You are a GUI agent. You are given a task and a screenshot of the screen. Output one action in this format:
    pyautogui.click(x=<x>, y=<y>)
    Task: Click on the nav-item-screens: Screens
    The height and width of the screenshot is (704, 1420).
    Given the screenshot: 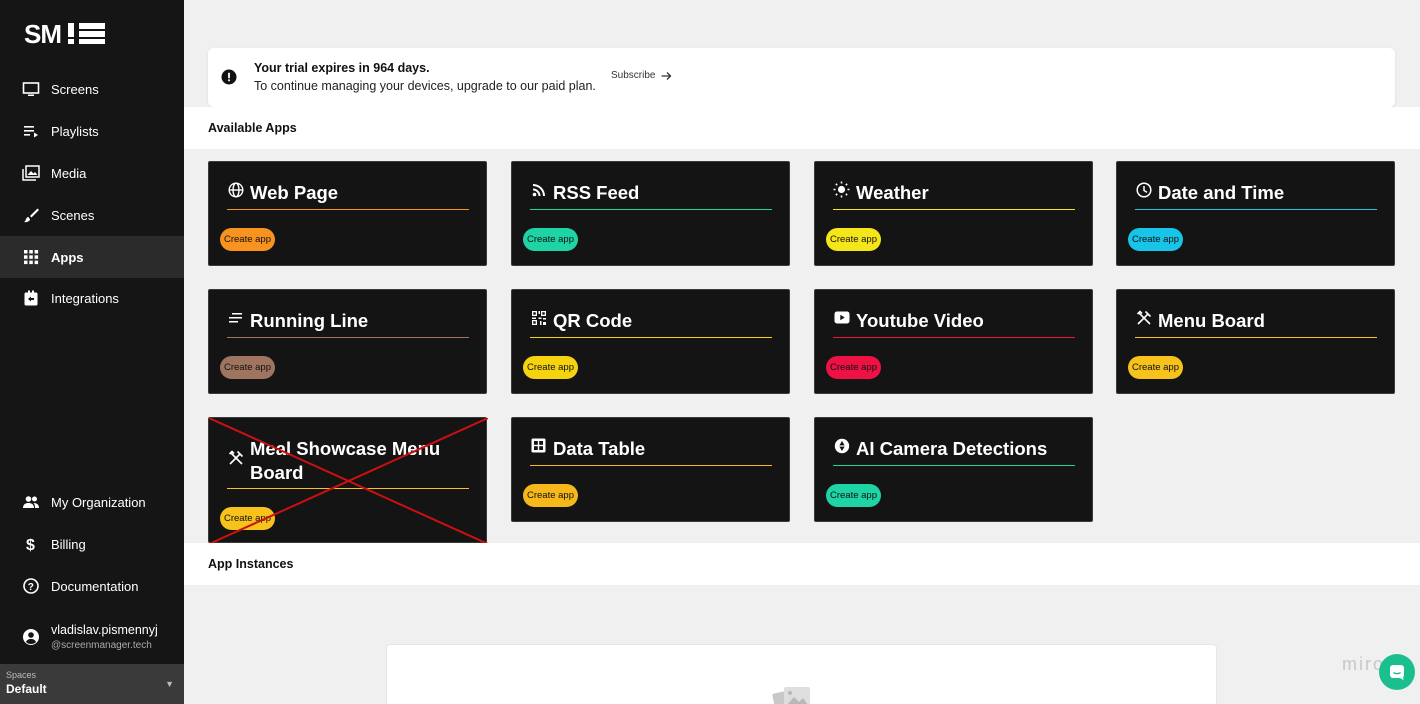 What is the action you would take?
    pyautogui.click(x=92, y=89)
    